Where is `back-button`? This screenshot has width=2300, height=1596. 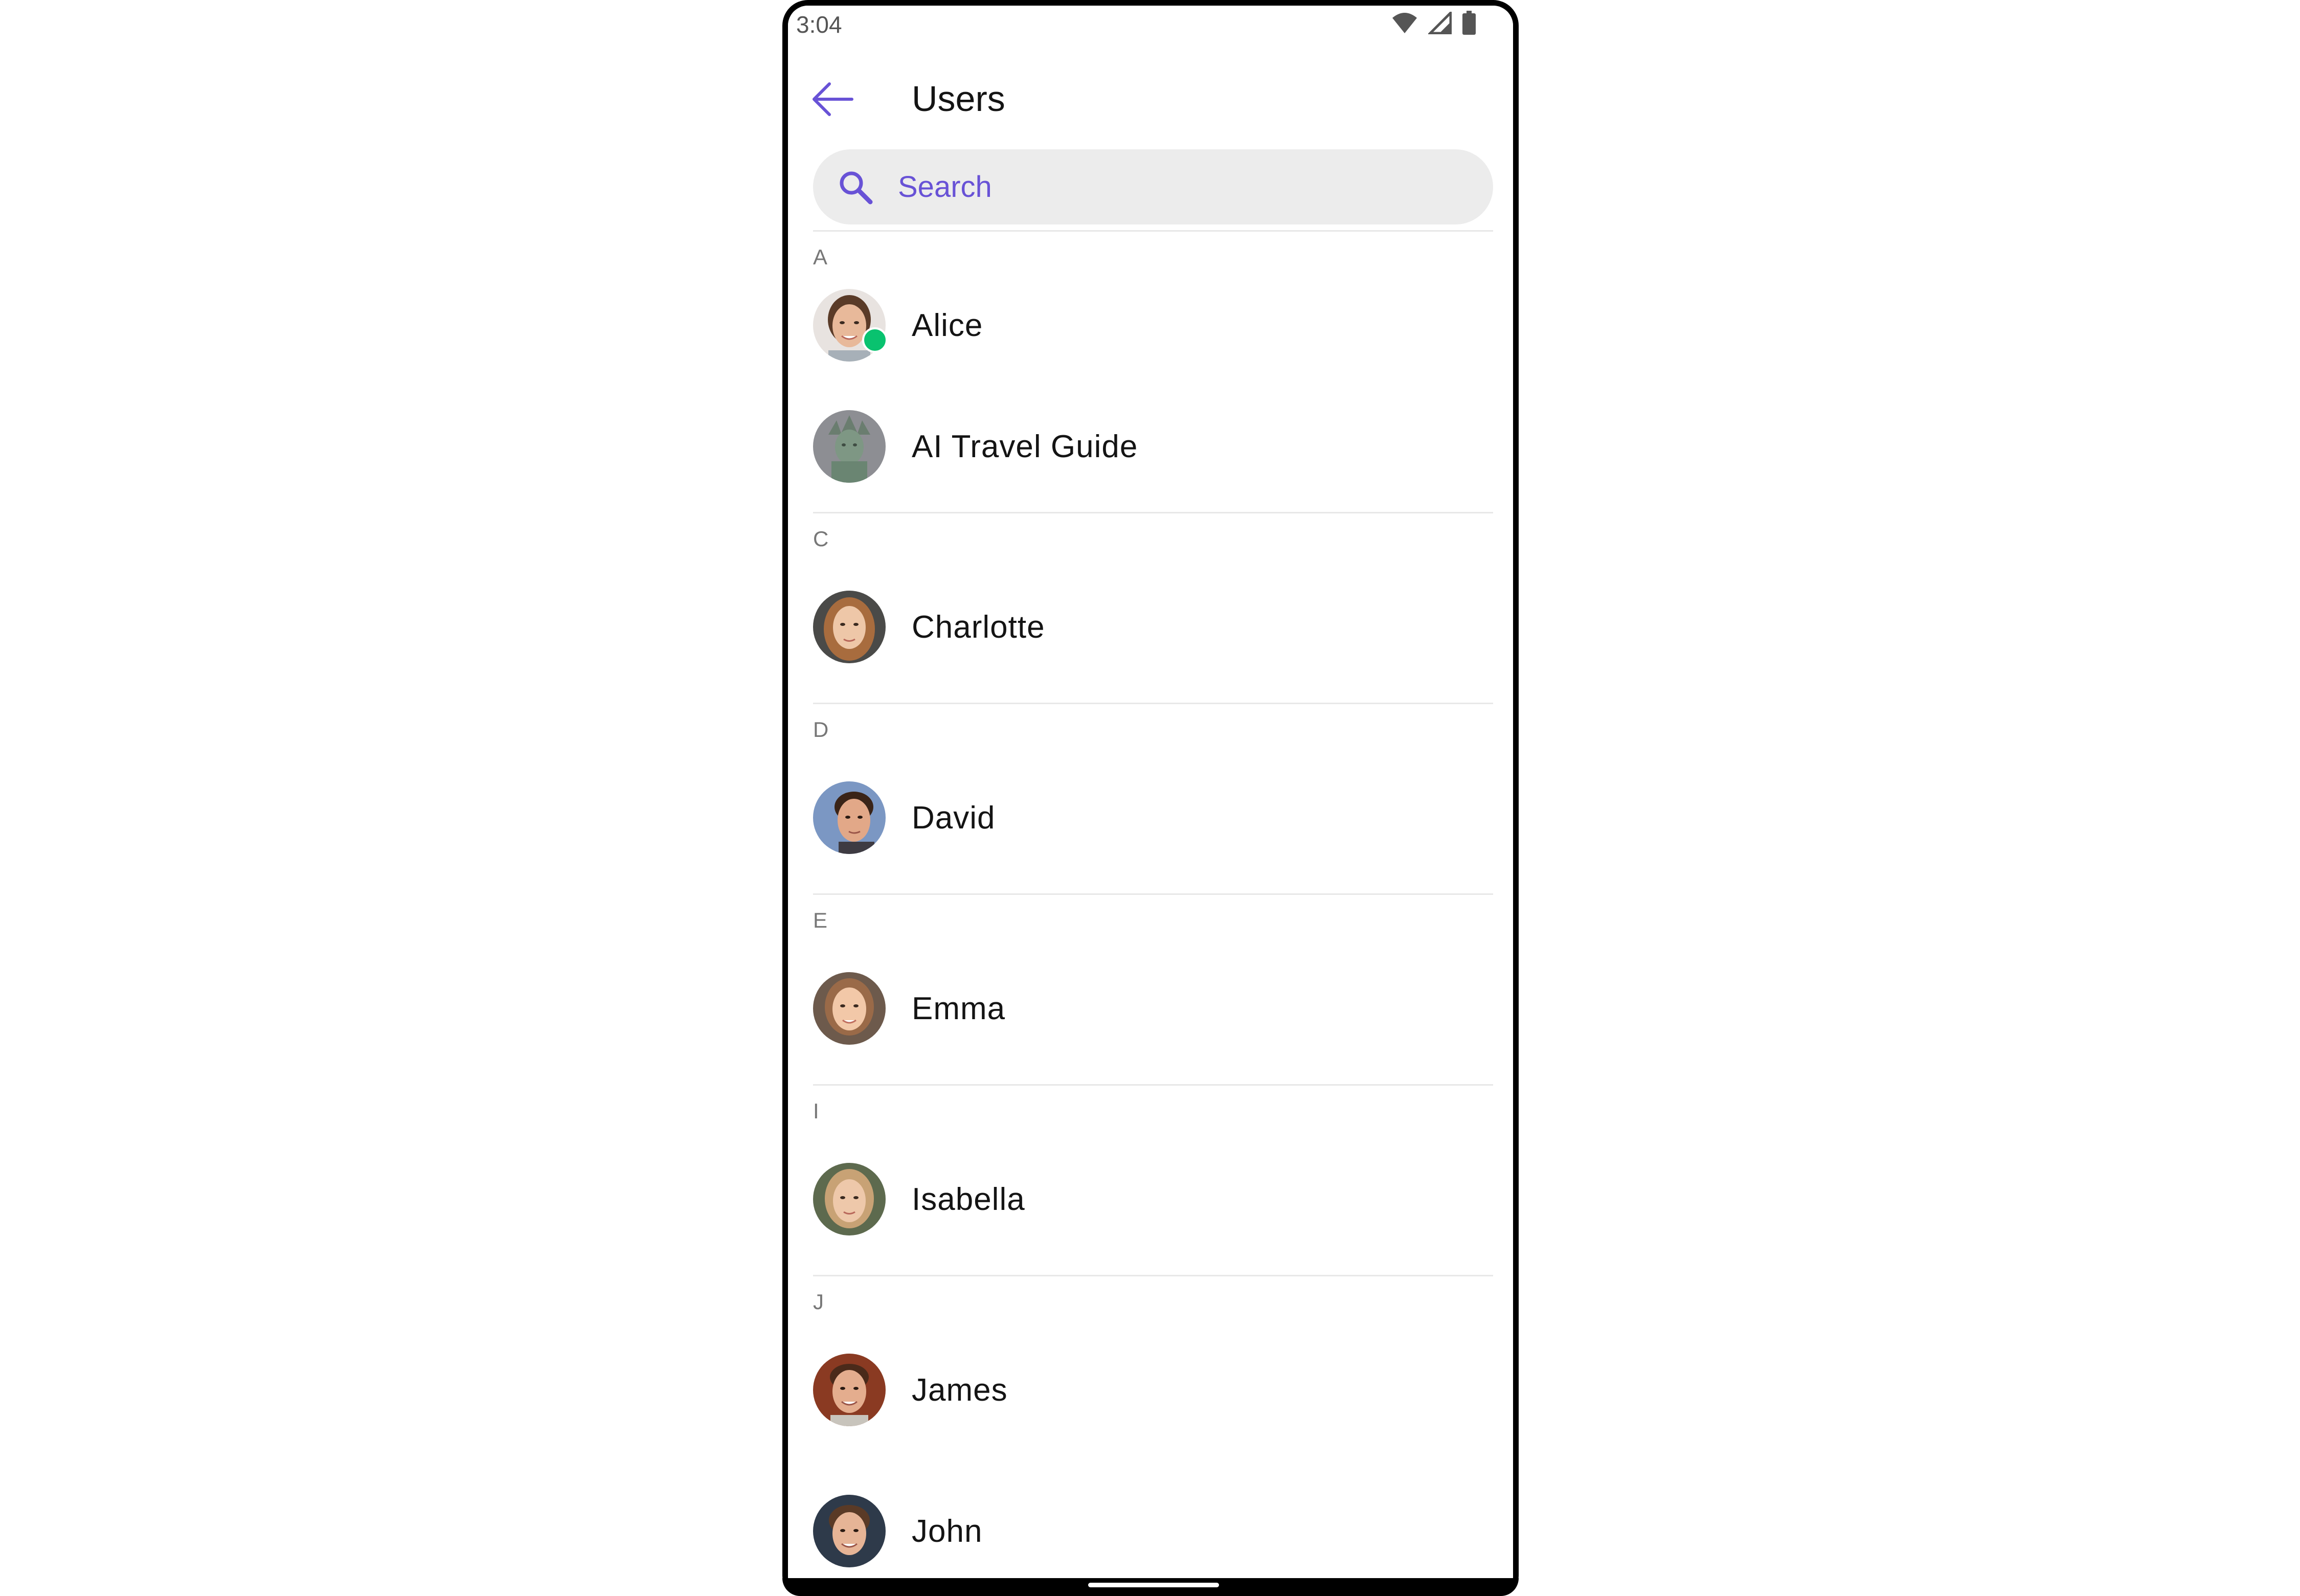 back-button is located at coordinates (832, 100).